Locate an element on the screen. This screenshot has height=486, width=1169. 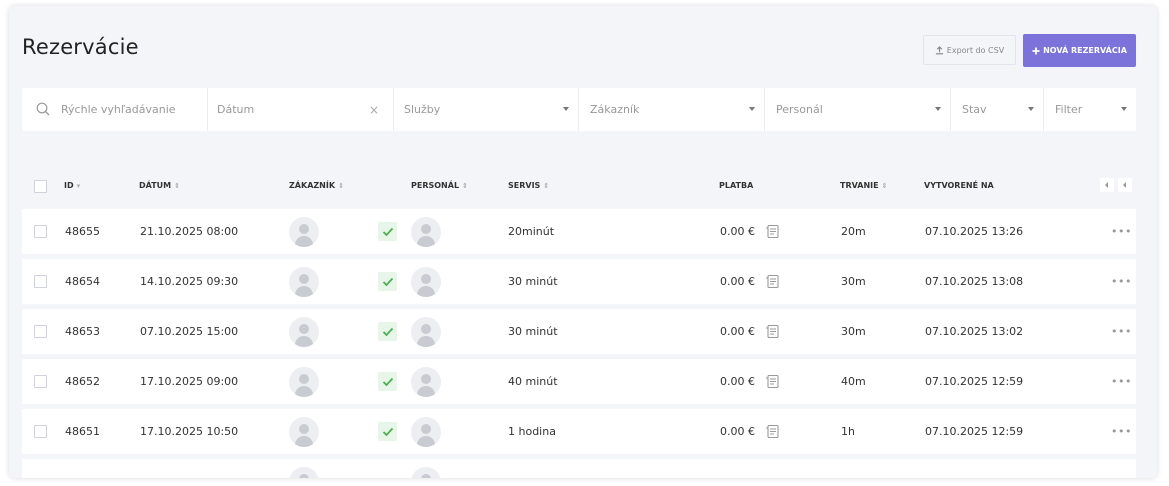
date-input: Dátum is located at coordinates (235, 109).